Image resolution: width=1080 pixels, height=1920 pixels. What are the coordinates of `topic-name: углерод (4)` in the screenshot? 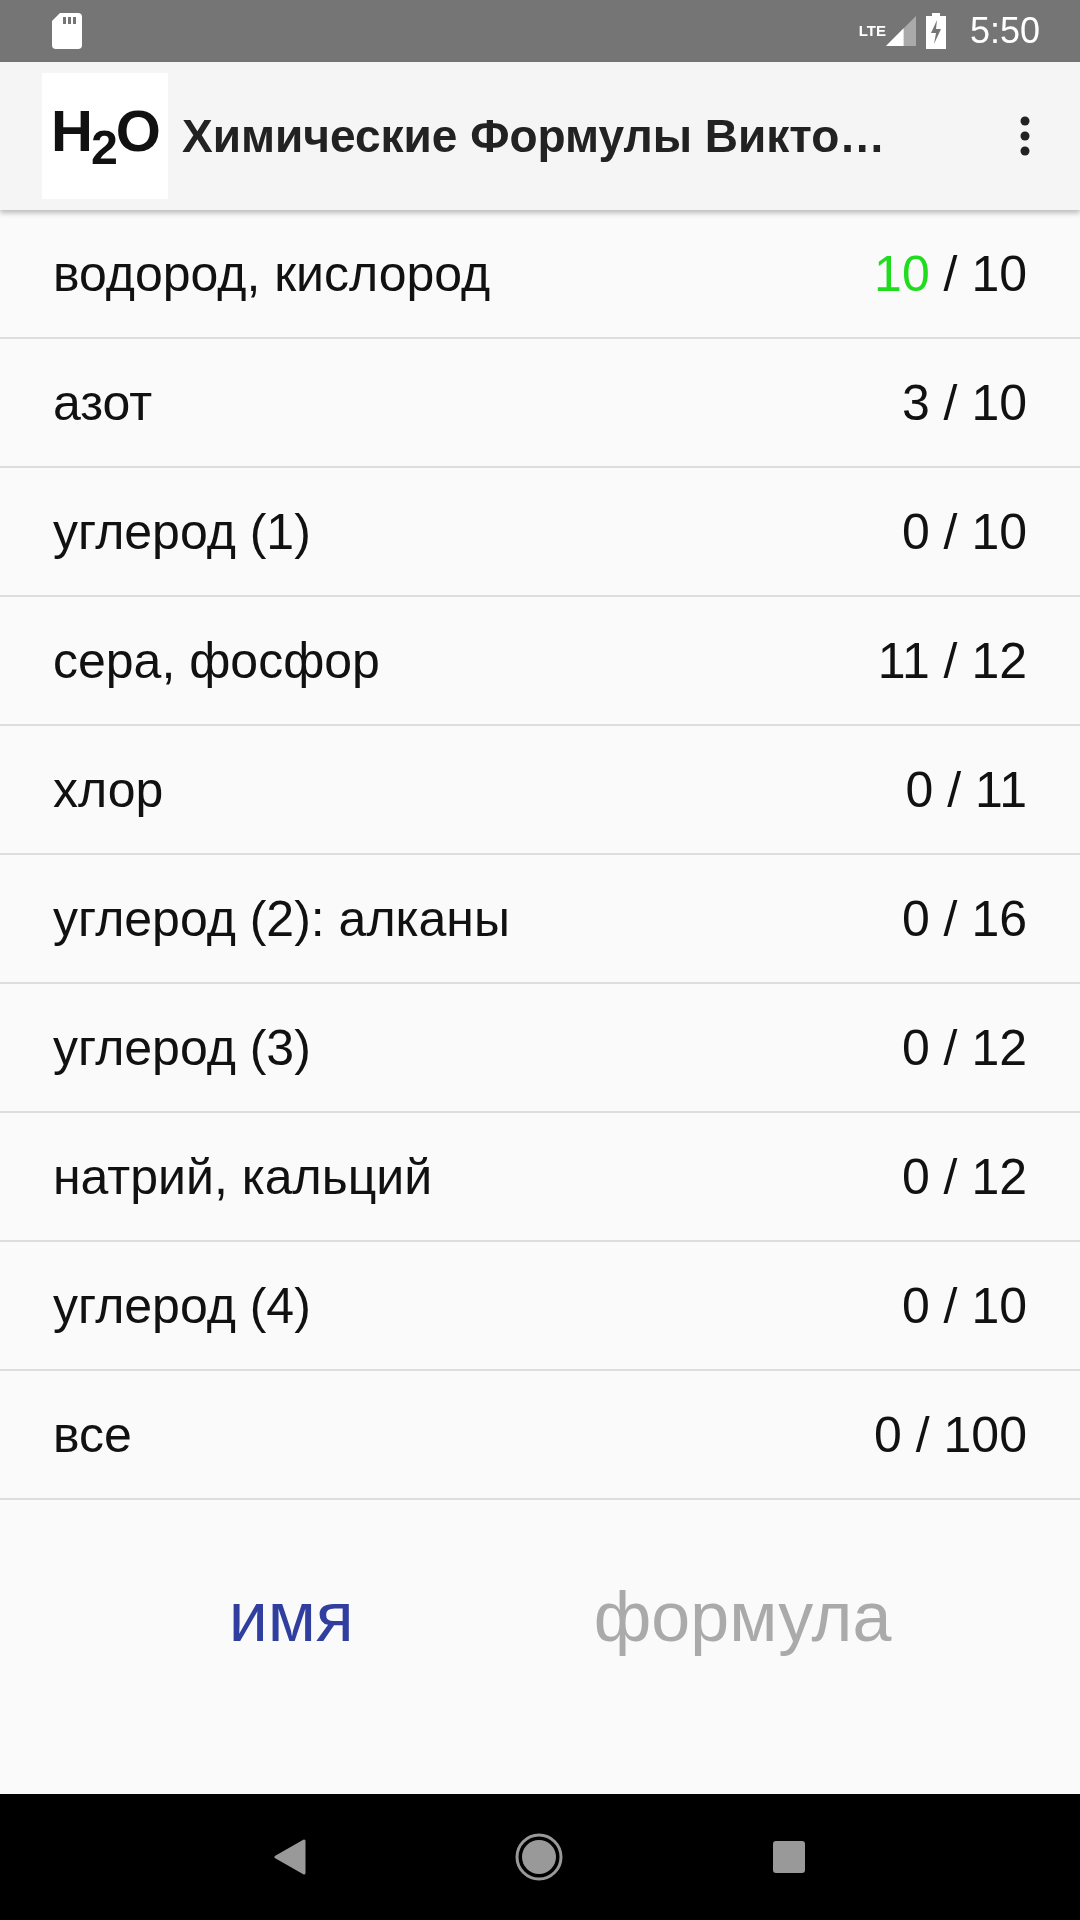 It's located at (182, 1305).